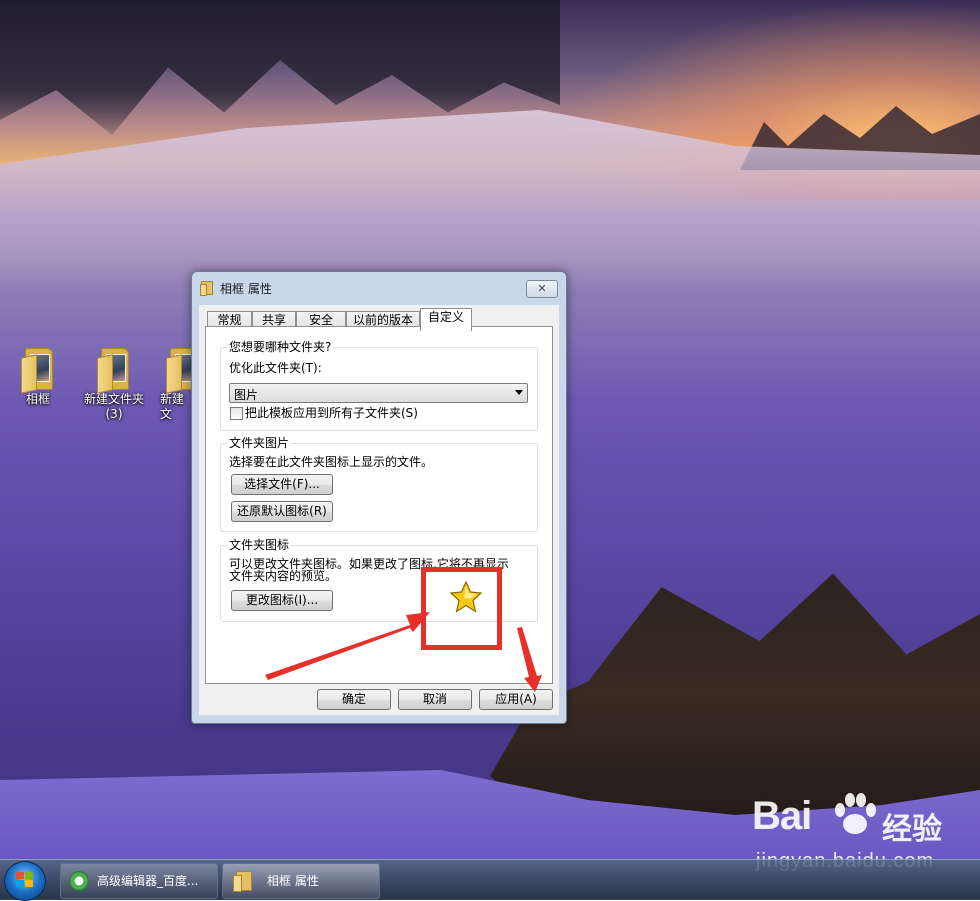  What do you see at coordinates (280, 347) in the screenshot?
I see `group-title: 您想要哪种文件夹?` at bounding box center [280, 347].